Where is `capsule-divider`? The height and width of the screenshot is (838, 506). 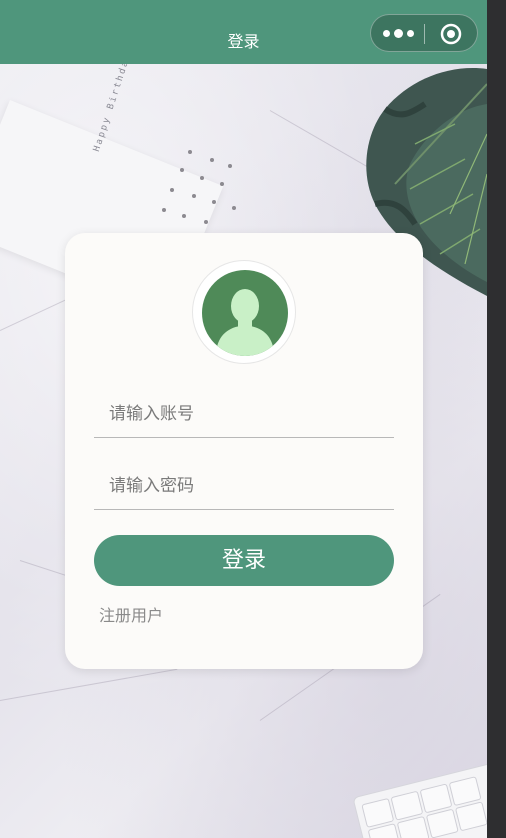
capsule-divider is located at coordinates (424, 34).